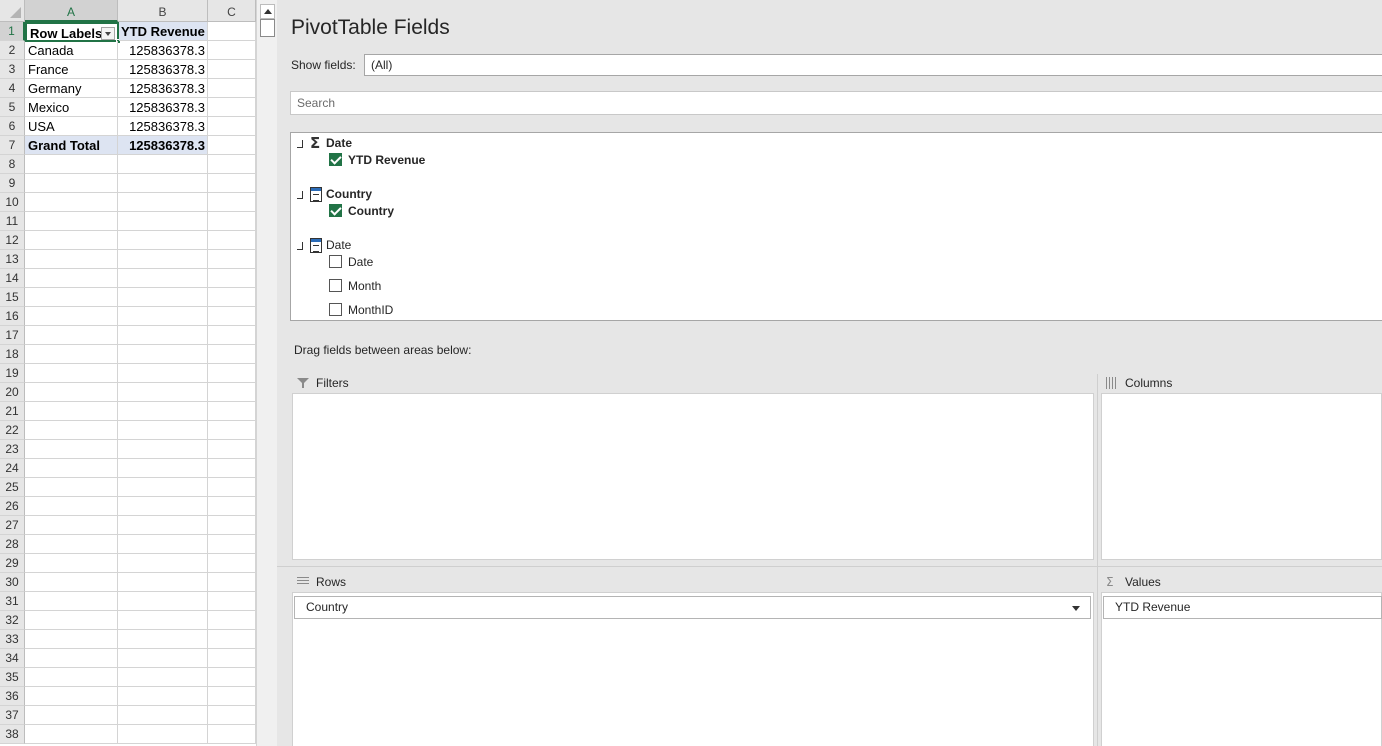 The image size is (1382, 746). What do you see at coordinates (12, 50) in the screenshot?
I see `row-header: 2` at bounding box center [12, 50].